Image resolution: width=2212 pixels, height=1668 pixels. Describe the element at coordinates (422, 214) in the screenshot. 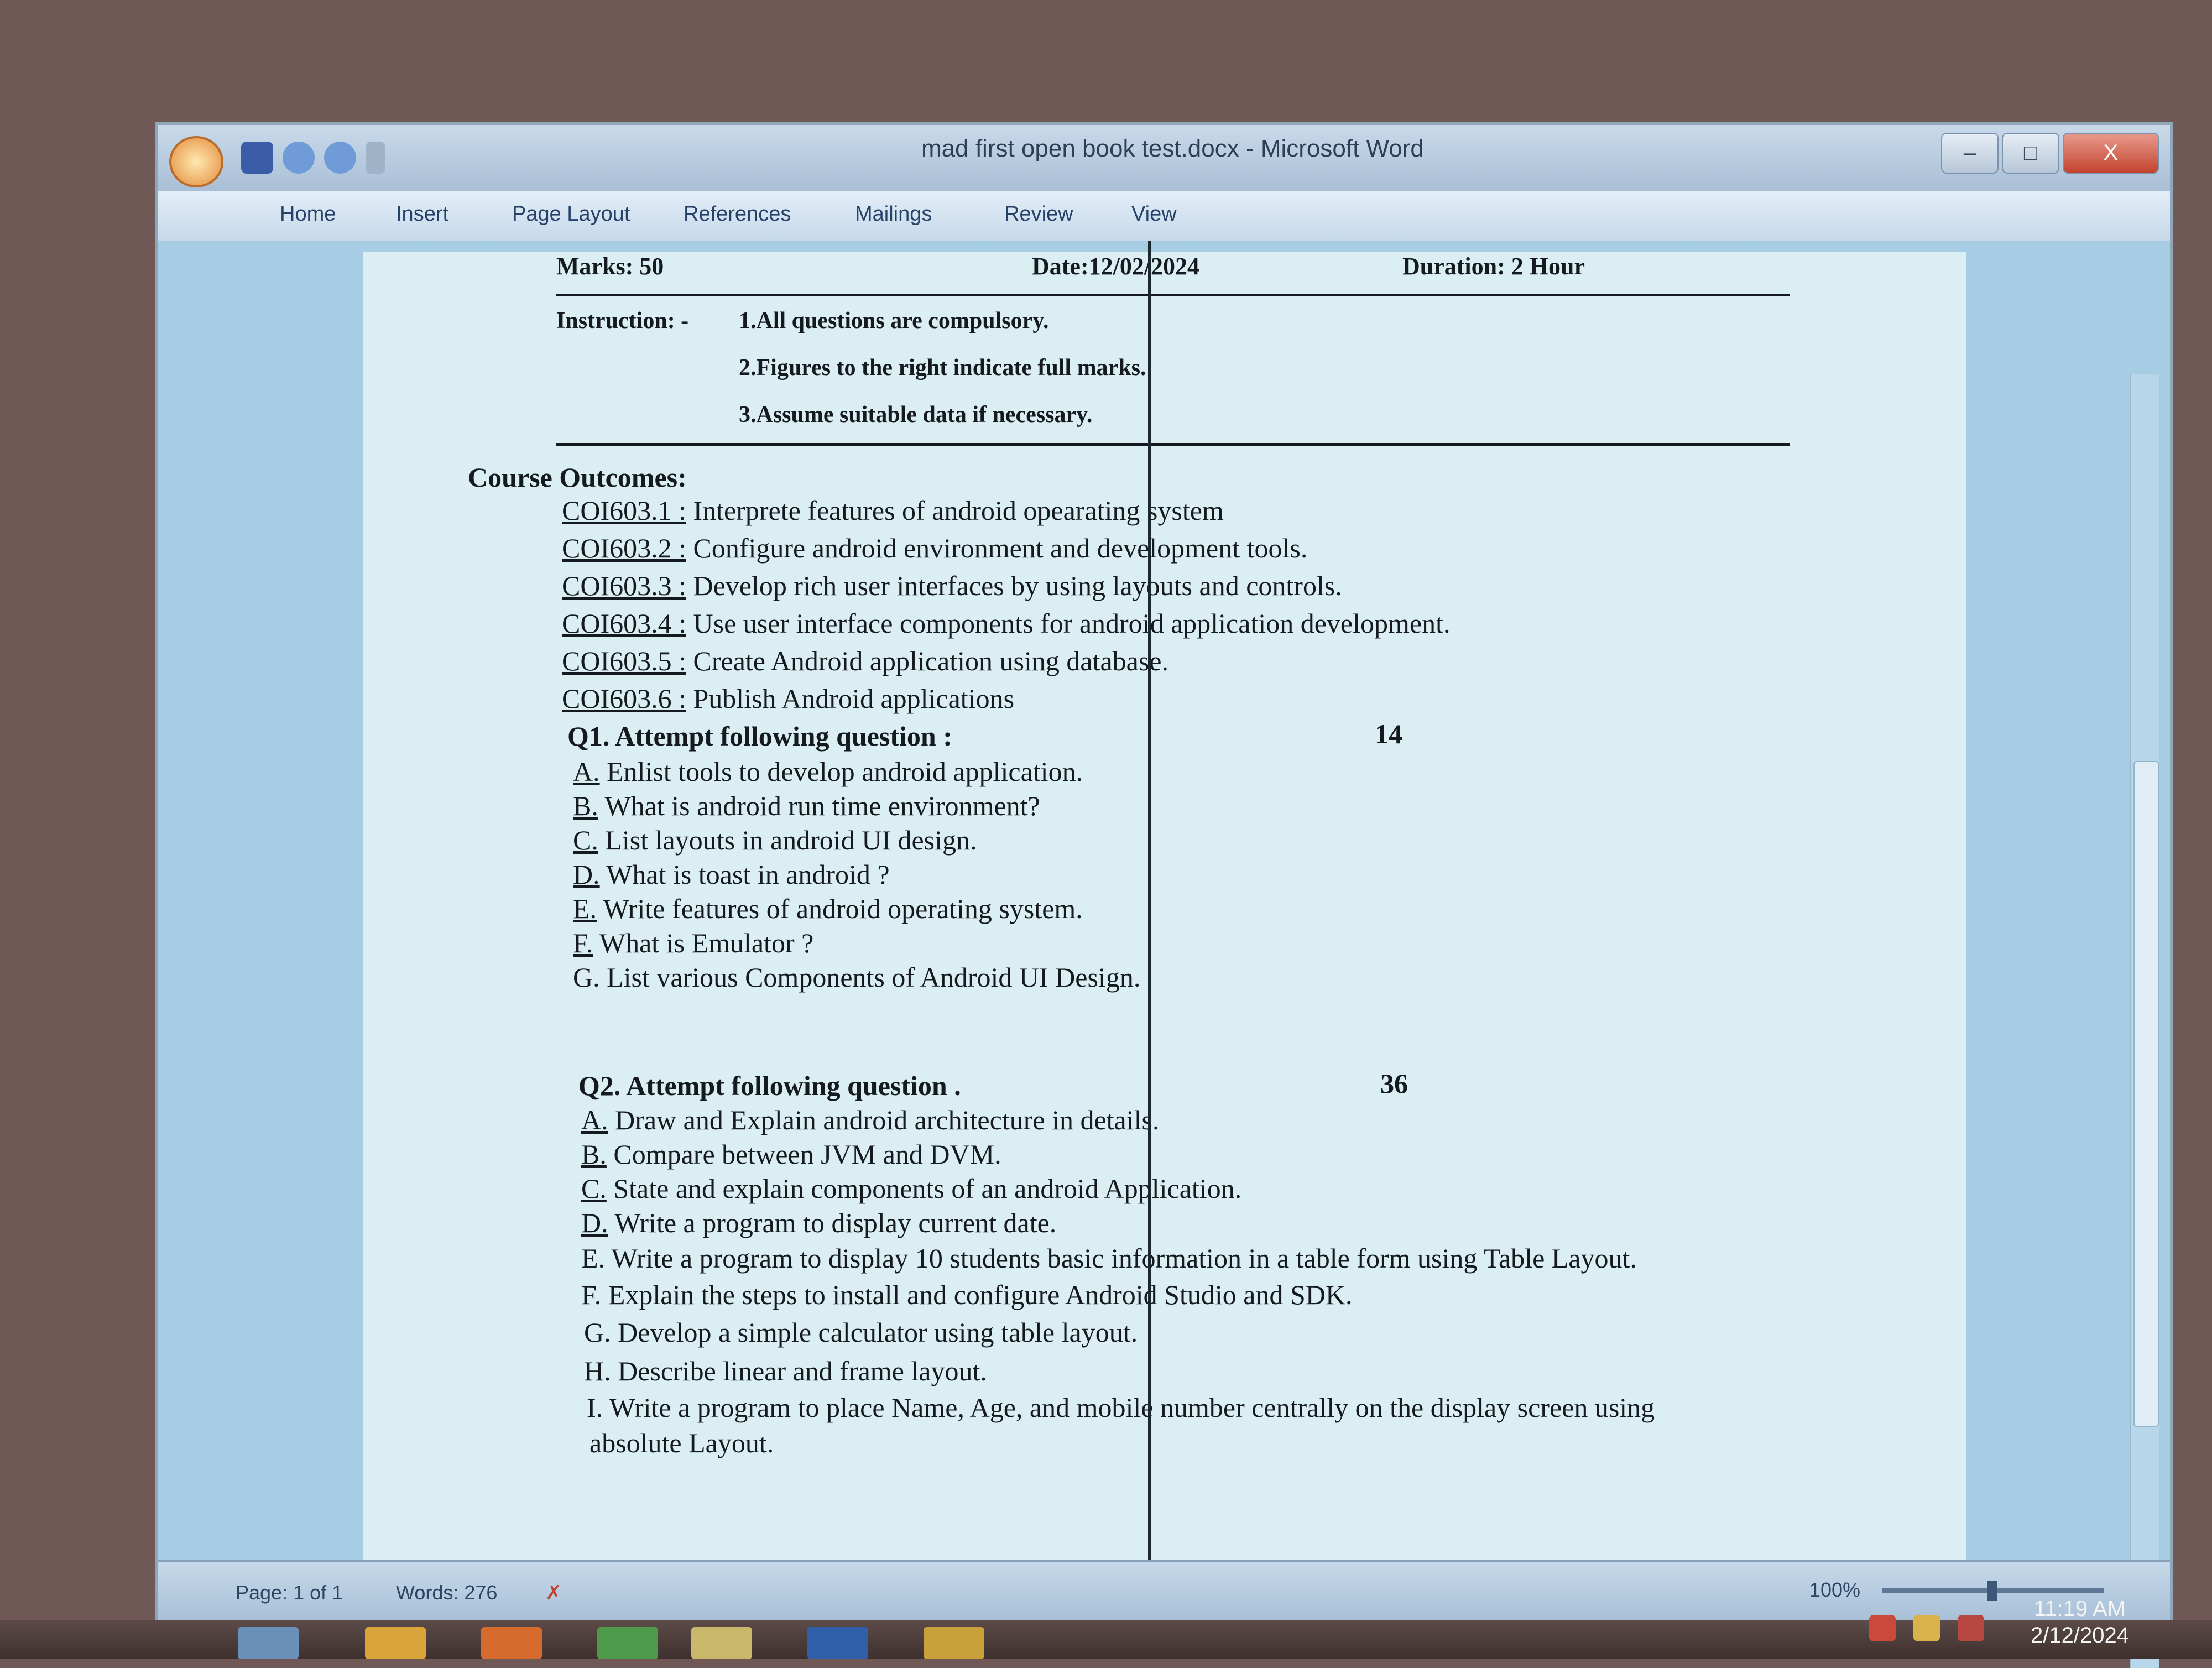

I see `tab-insert: Insert` at that location.